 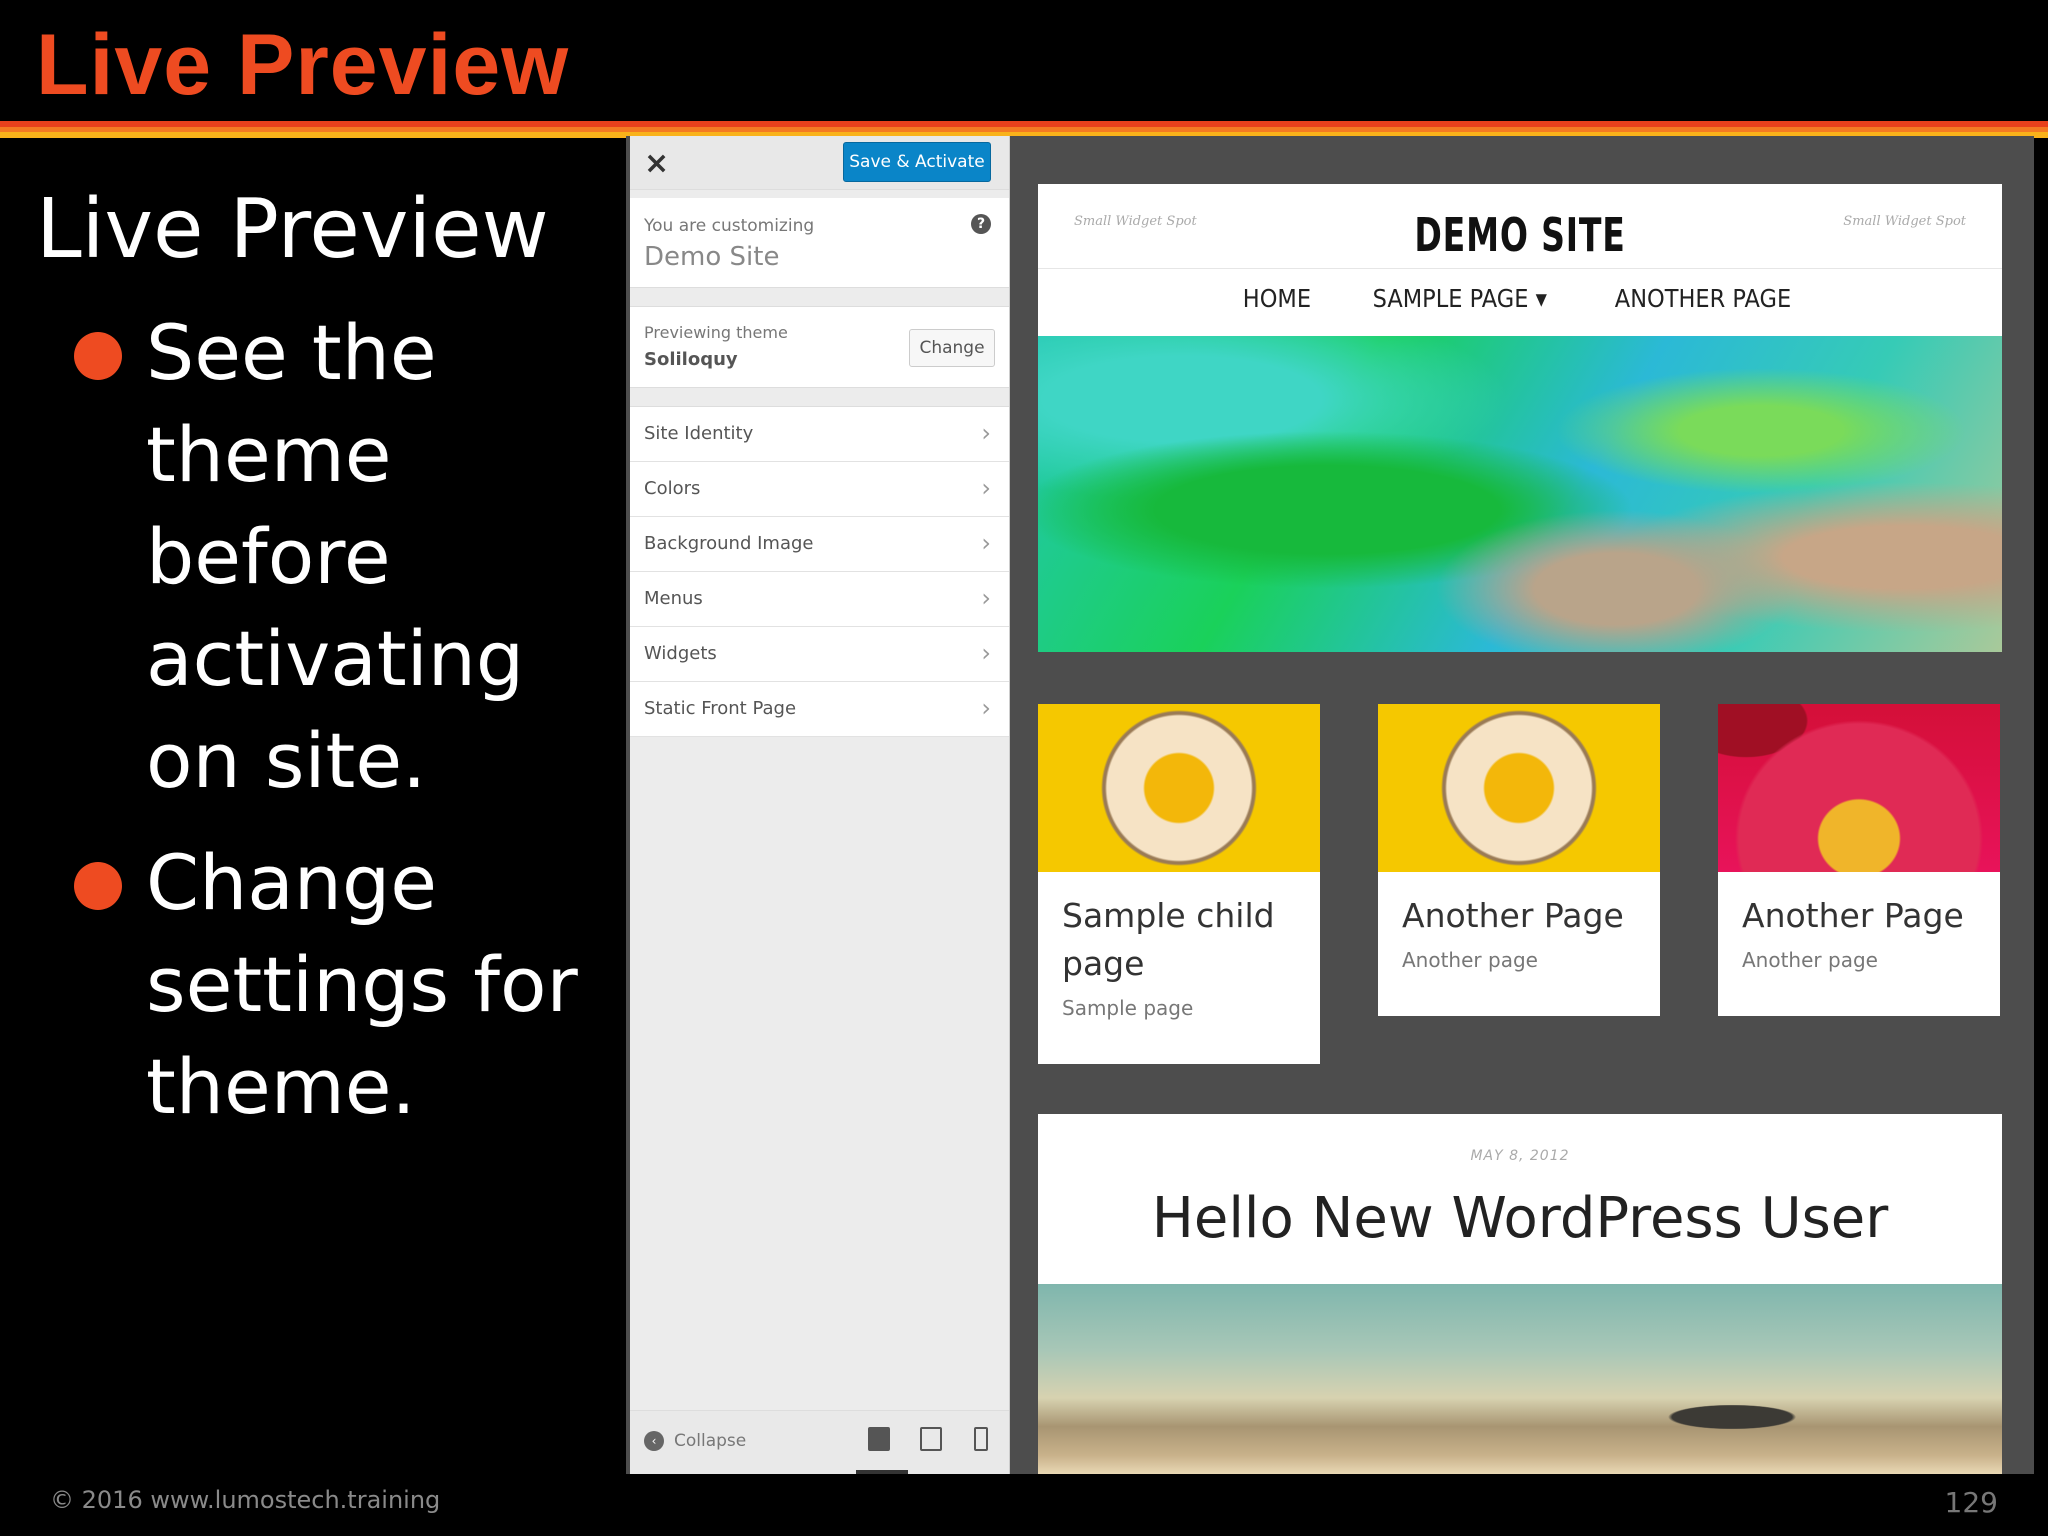 I want to click on mobile-icon, so click(x=981, y=1439).